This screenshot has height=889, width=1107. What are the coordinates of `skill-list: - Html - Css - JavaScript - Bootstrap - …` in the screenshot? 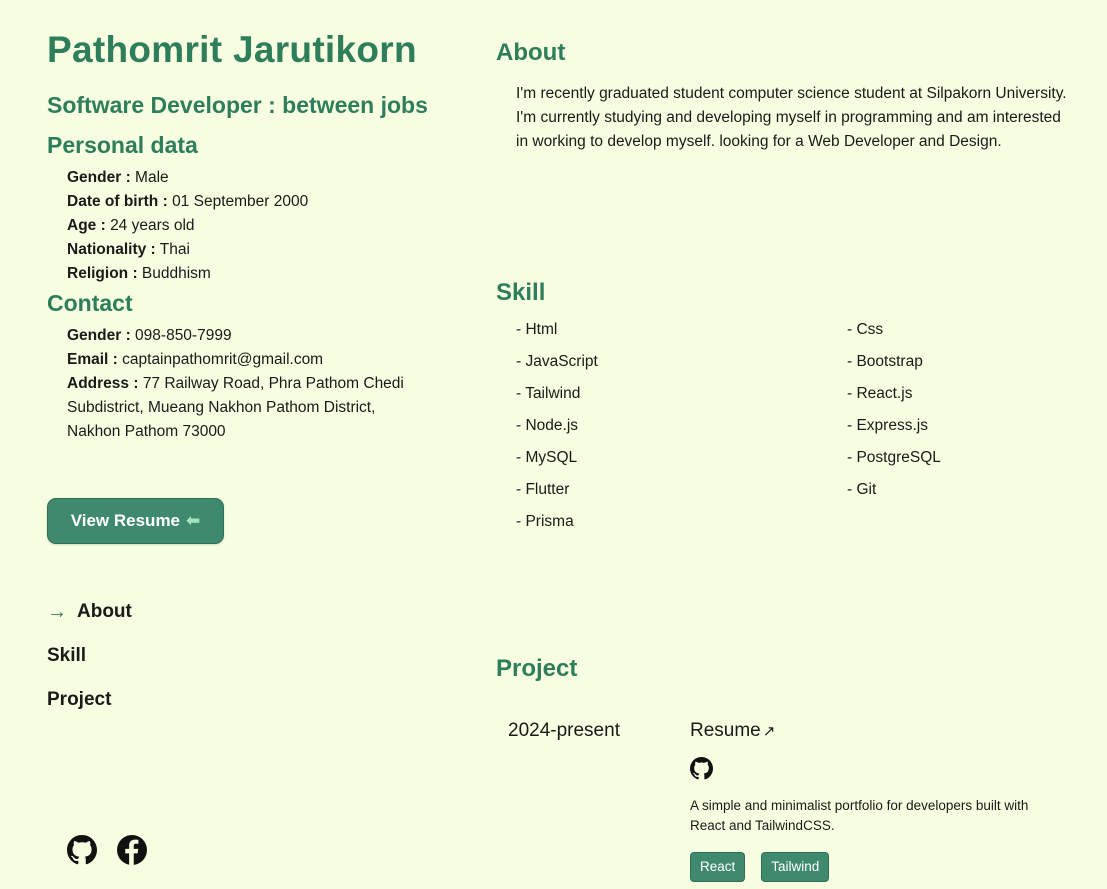 It's located at (786, 434).